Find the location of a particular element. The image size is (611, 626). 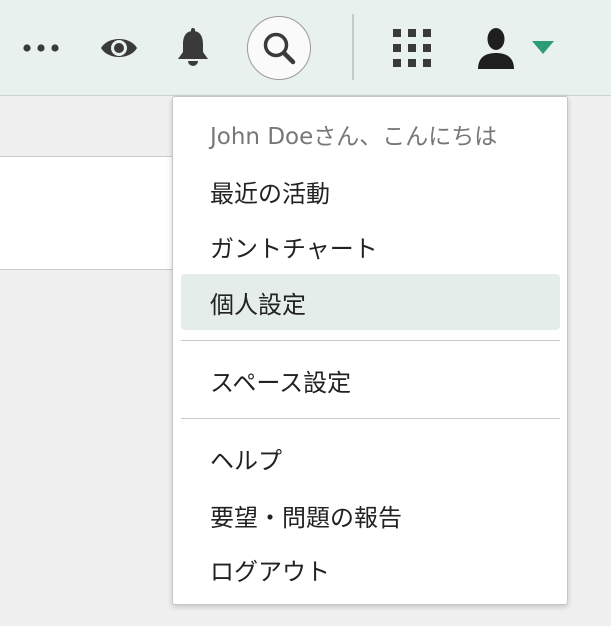

notifications-button is located at coordinates (193, 48).